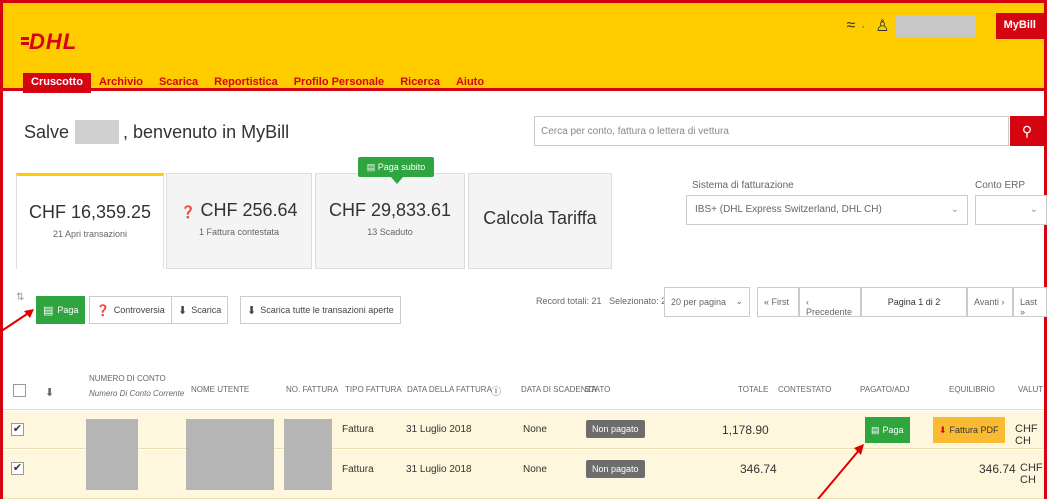 The image size is (1047, 499). What do you see at coordinates (743, 185) in the screenshot?
I see `billing-system-label: Sistema di fatturazione` at bounding box center [743, 185].